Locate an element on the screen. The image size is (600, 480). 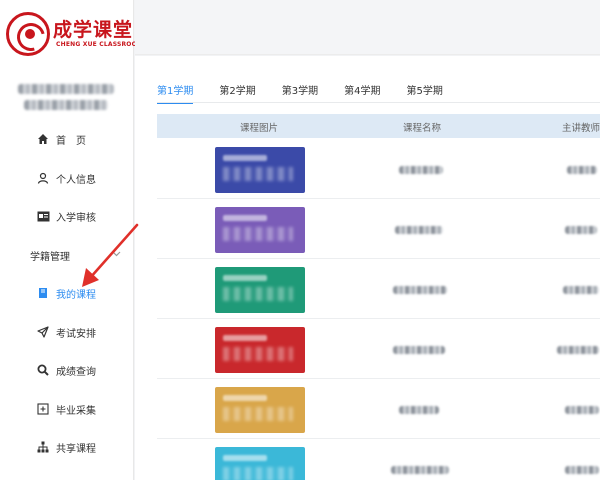
menu-item-exam-schedule: 考试安排 is located at coordinates (67, 332).